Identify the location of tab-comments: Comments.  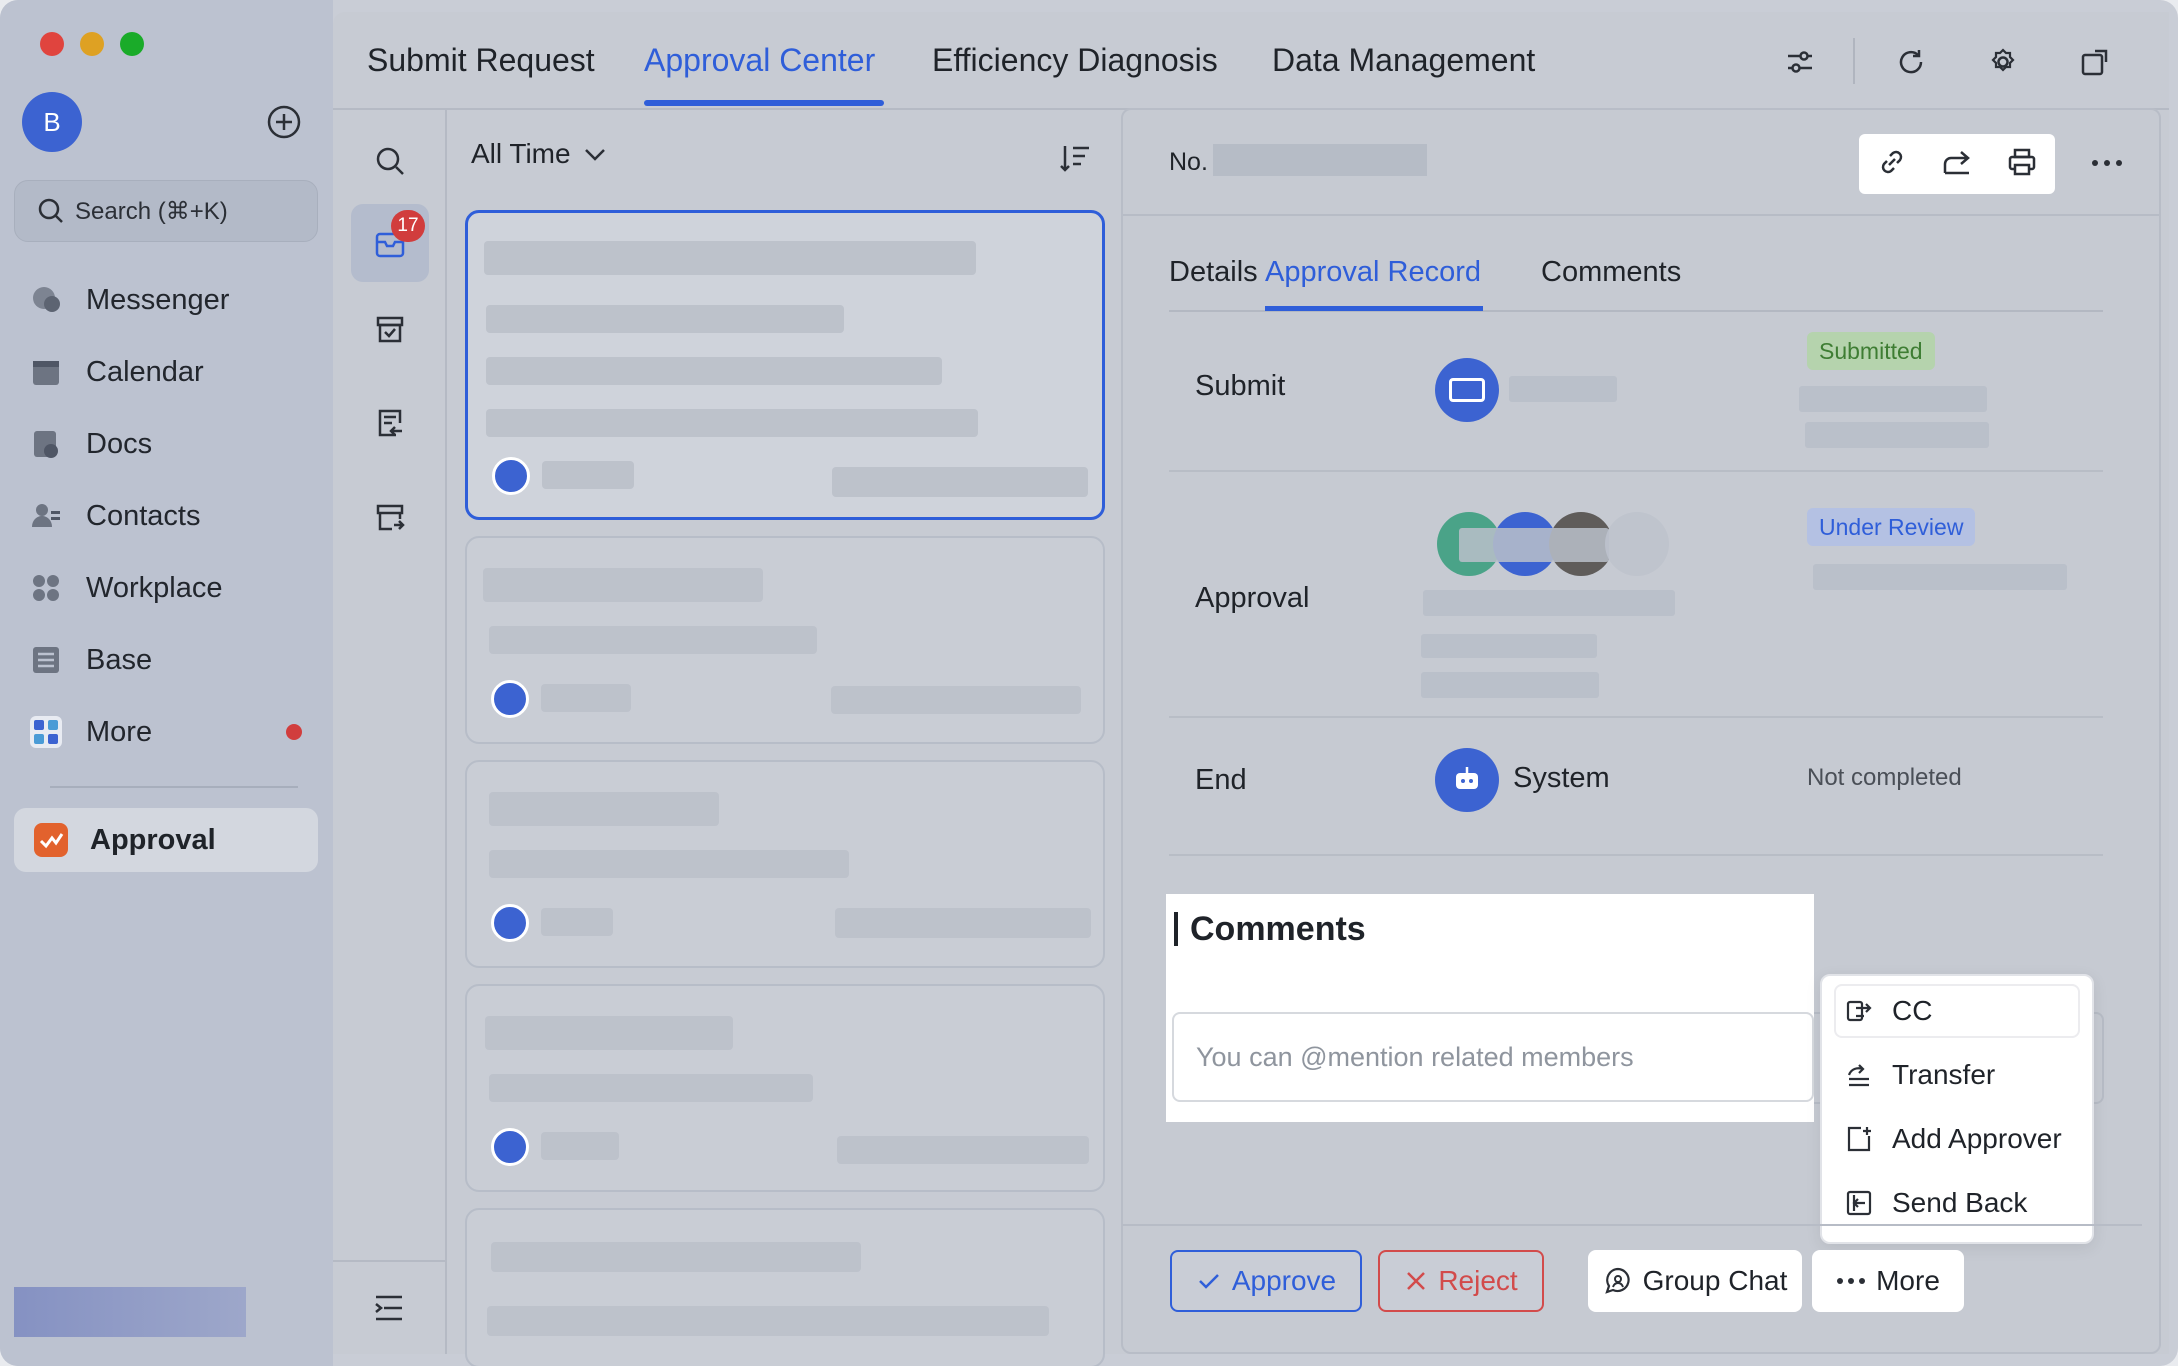
(1611, 272).